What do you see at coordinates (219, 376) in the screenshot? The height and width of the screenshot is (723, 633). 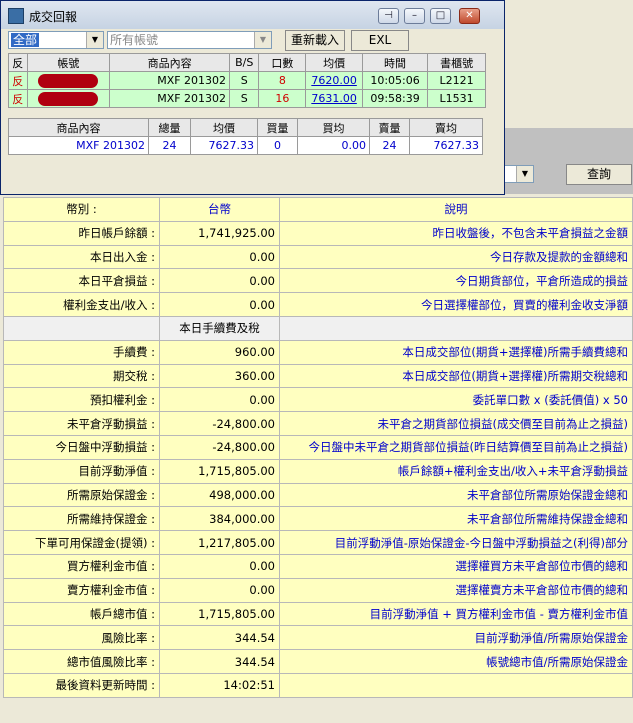 I see `summary-value: 360.00` at bounding box center [219, 376].